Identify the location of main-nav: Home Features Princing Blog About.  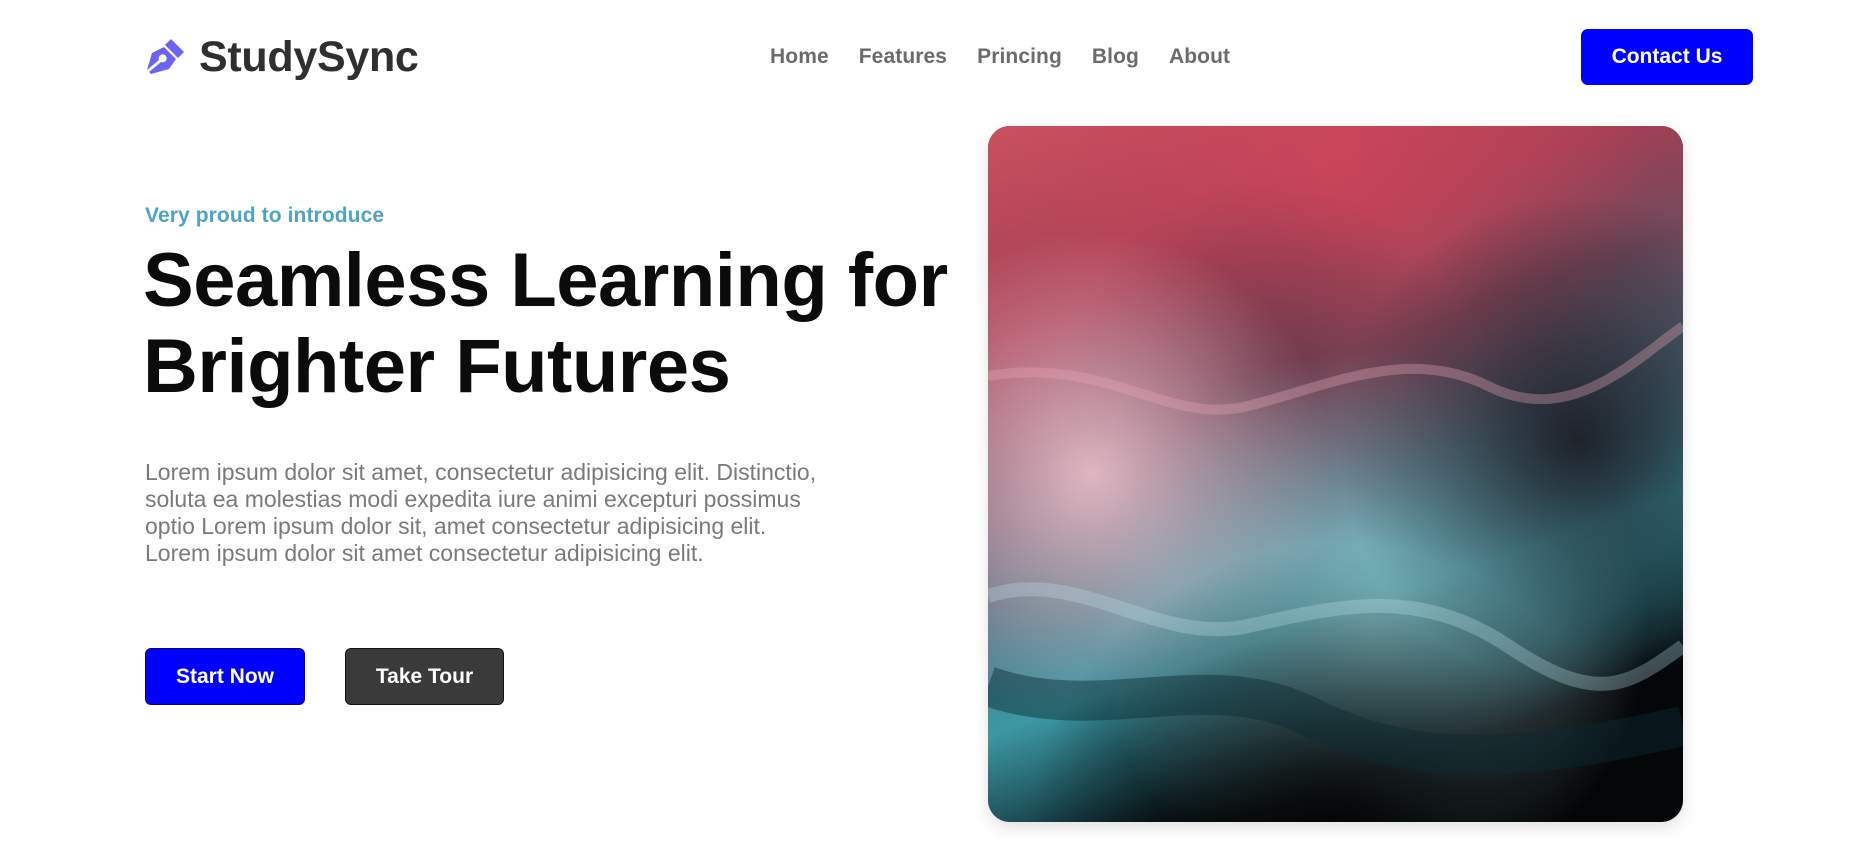
(1000, 57).